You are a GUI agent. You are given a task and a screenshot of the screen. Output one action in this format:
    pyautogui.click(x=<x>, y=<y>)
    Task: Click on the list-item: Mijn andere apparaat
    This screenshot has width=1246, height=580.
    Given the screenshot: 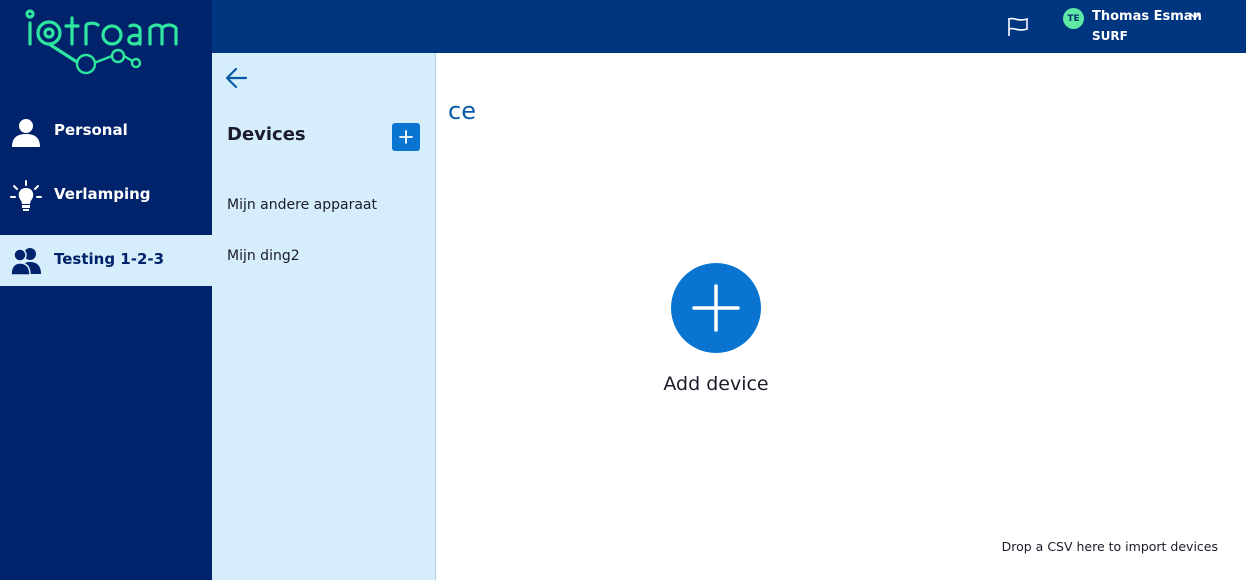 What is the action you would take?
    pyautogui.click(x=302, y=205)
    